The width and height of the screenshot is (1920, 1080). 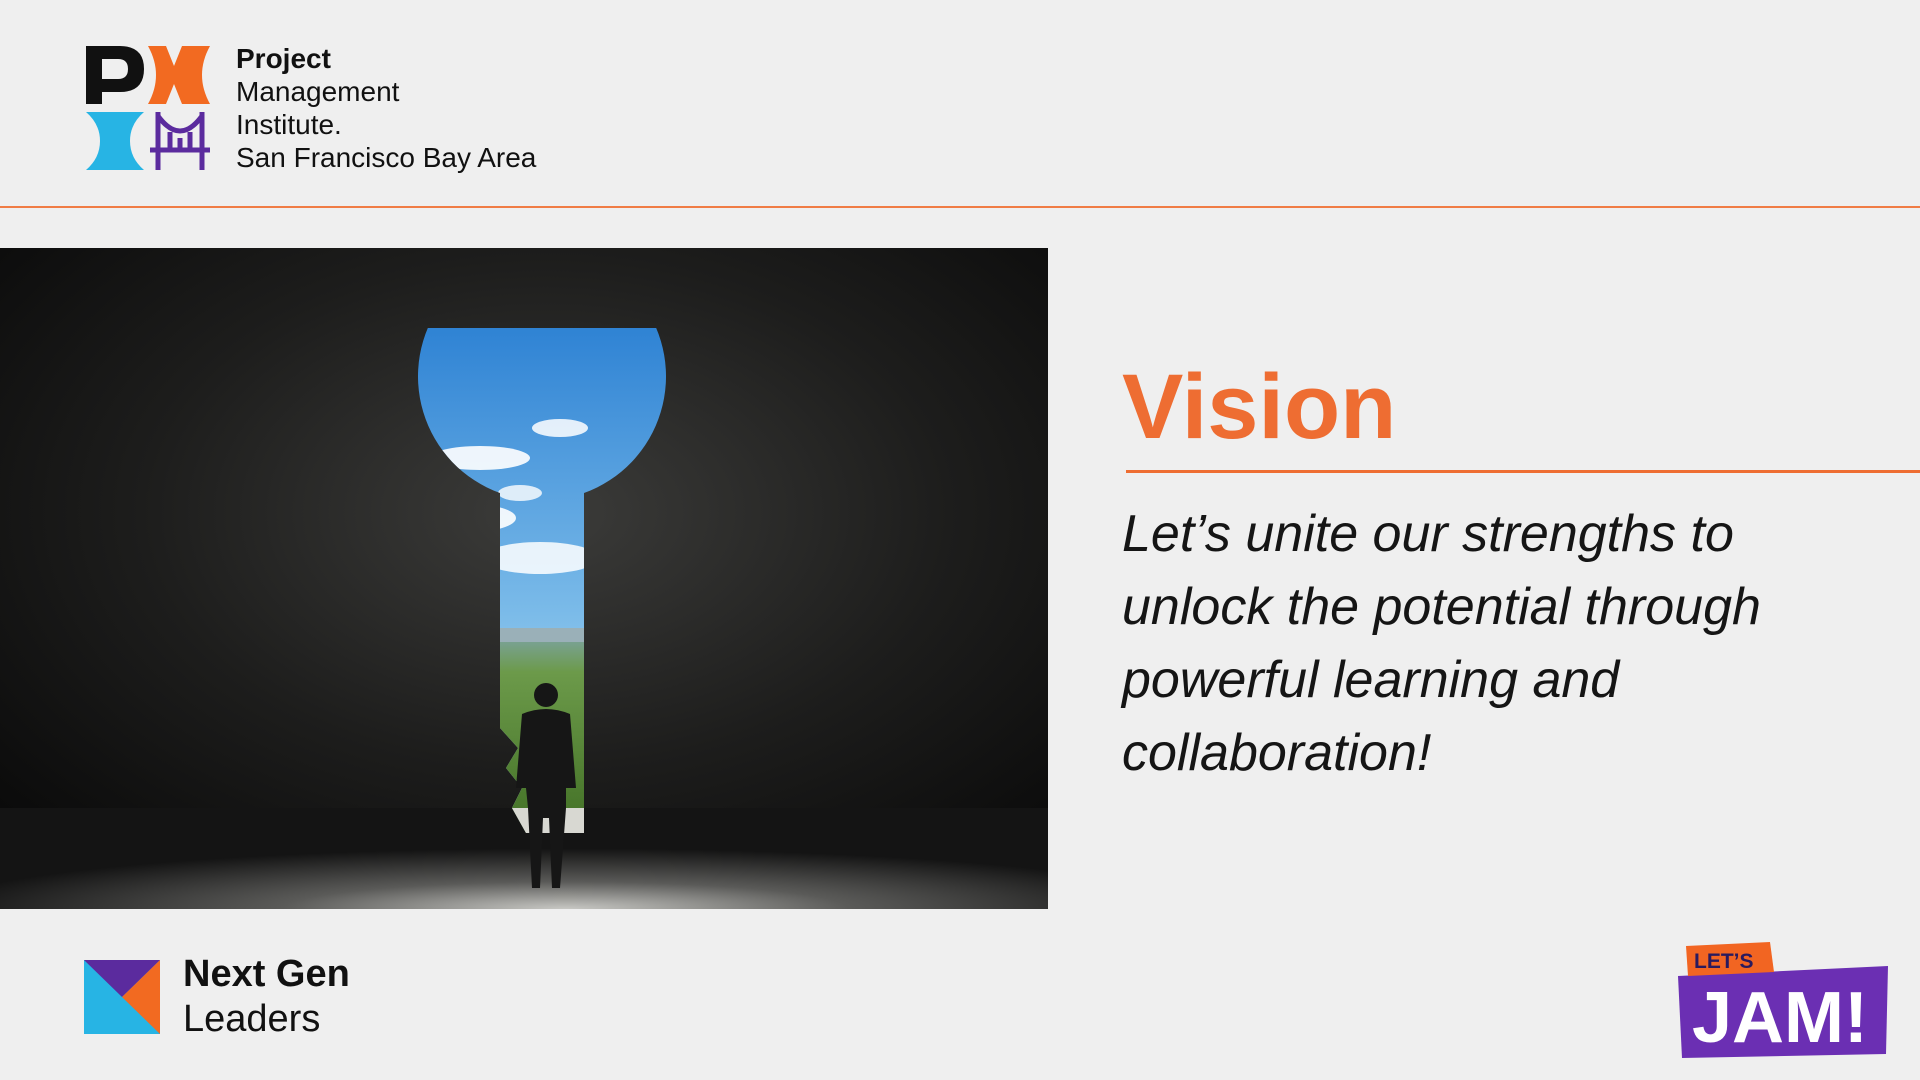 I want to click on org-name-line3: Institute., so click(x=289, y=124).